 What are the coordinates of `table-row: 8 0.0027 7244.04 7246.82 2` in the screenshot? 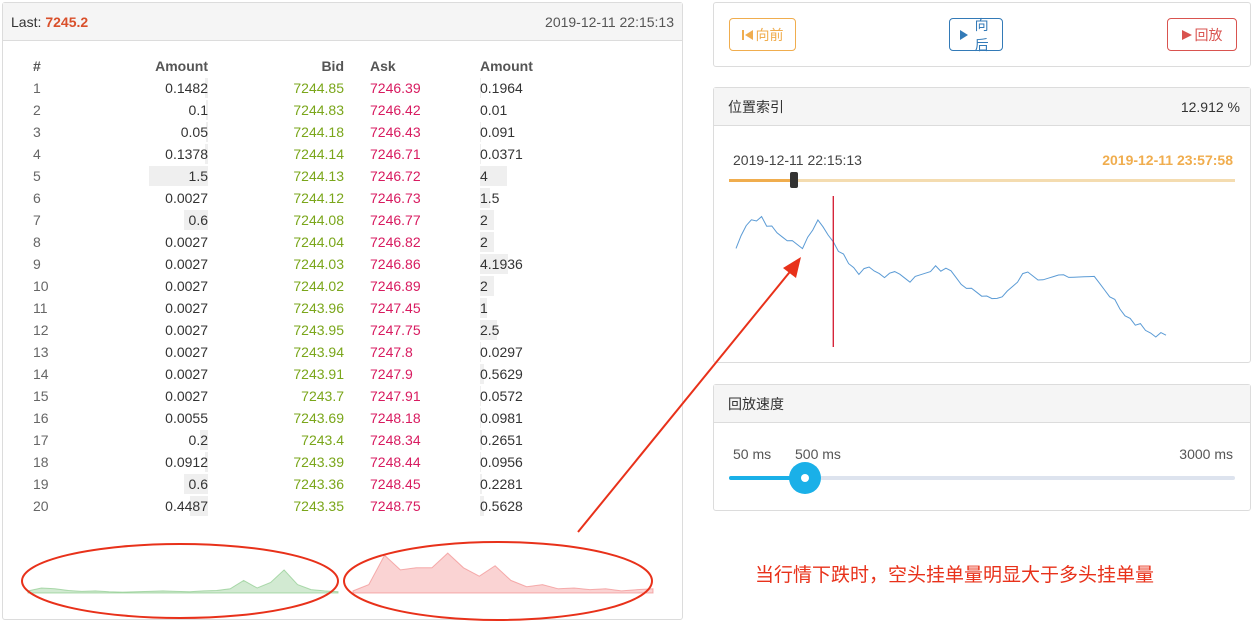 It's located at (321, 242).